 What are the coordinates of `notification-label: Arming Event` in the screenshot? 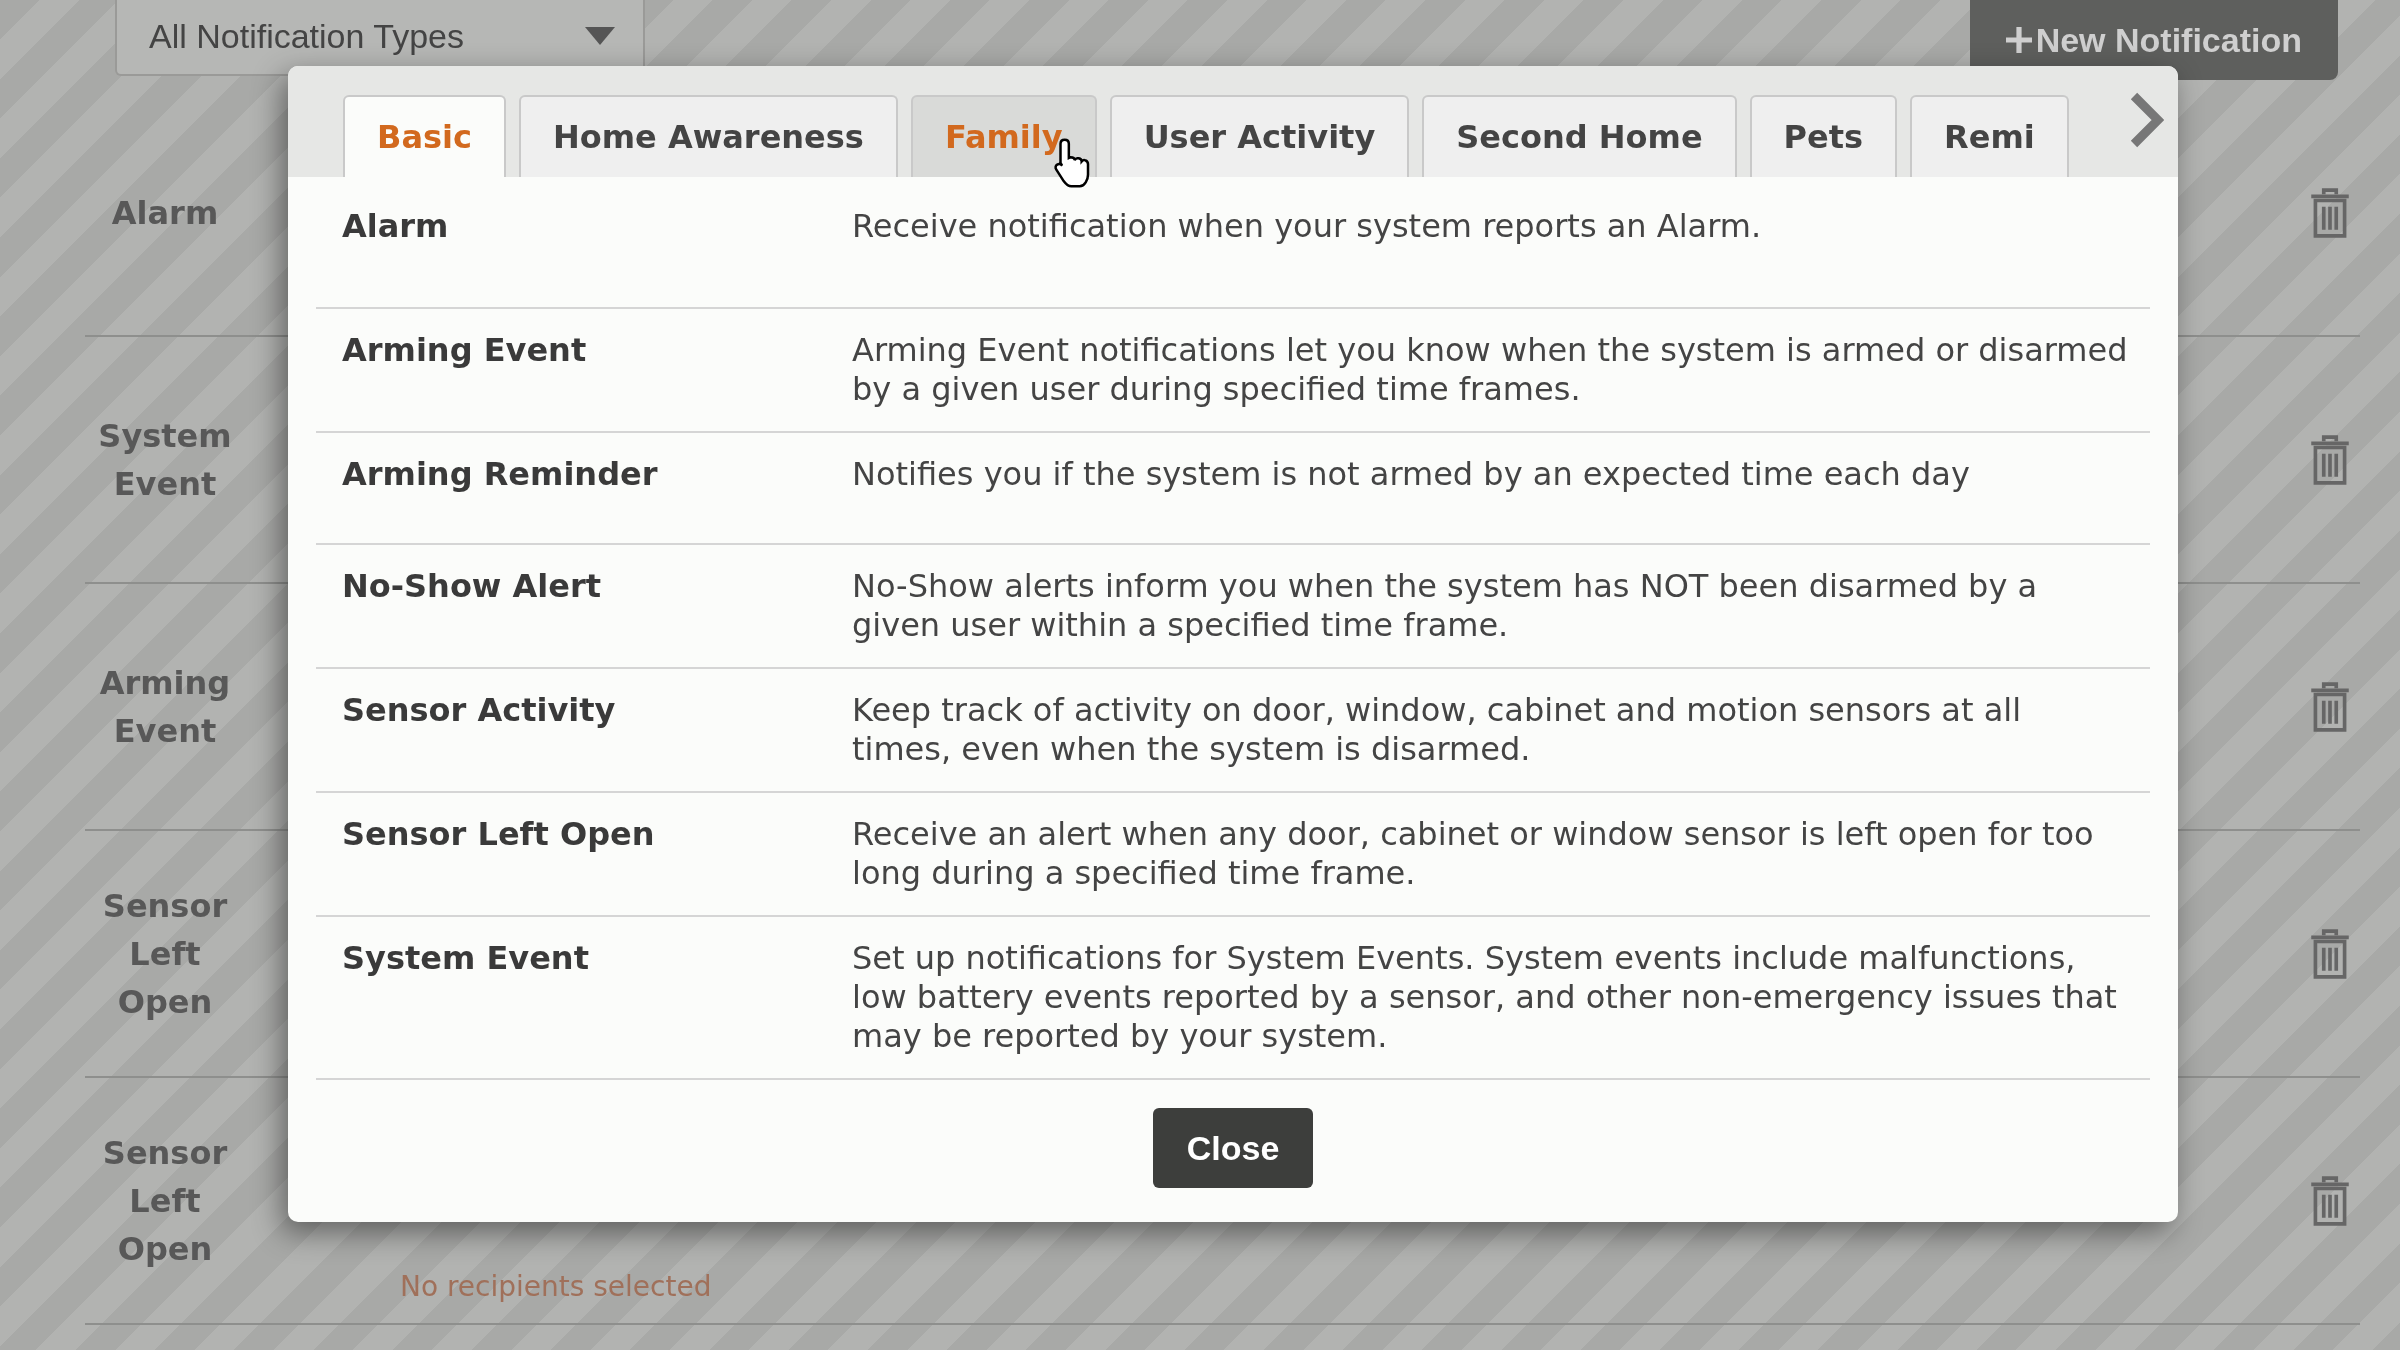 It's located at (165, 707).